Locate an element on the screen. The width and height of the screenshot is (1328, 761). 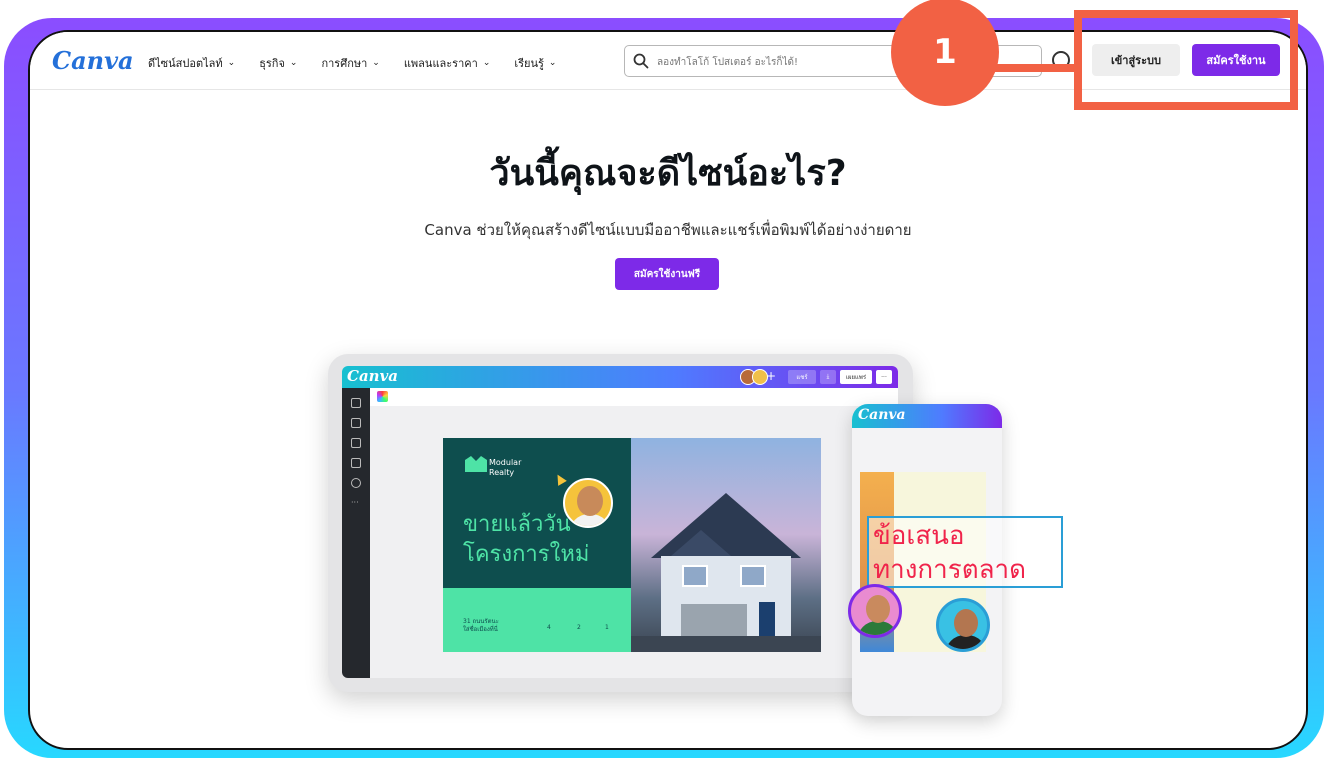
house-photo is located at coordinates (726, 545).